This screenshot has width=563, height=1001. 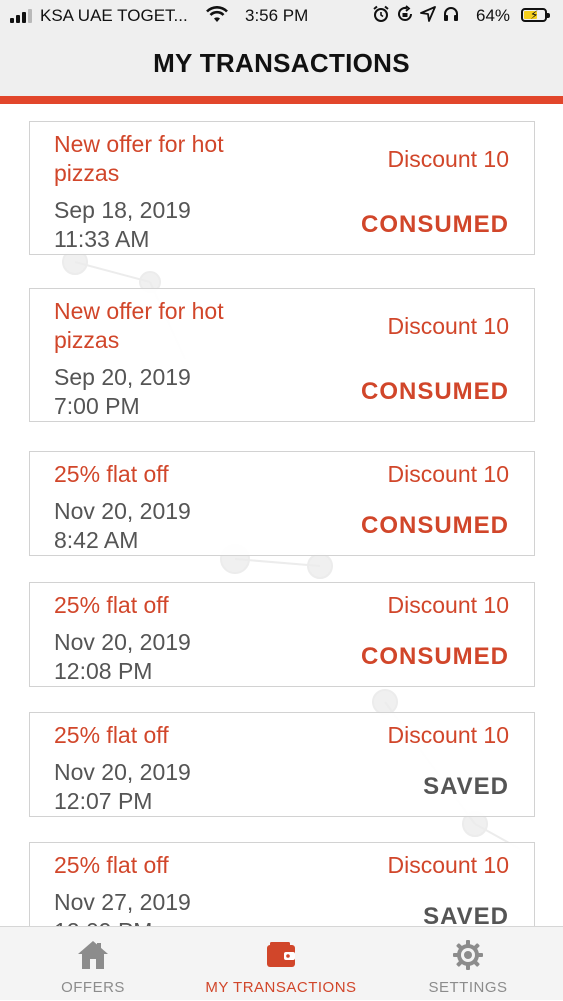 What do you see at coordinates (535, 15) in the screenshot?
I see `battery-charging-icon: ⚡` at bounding box center [535, 15].